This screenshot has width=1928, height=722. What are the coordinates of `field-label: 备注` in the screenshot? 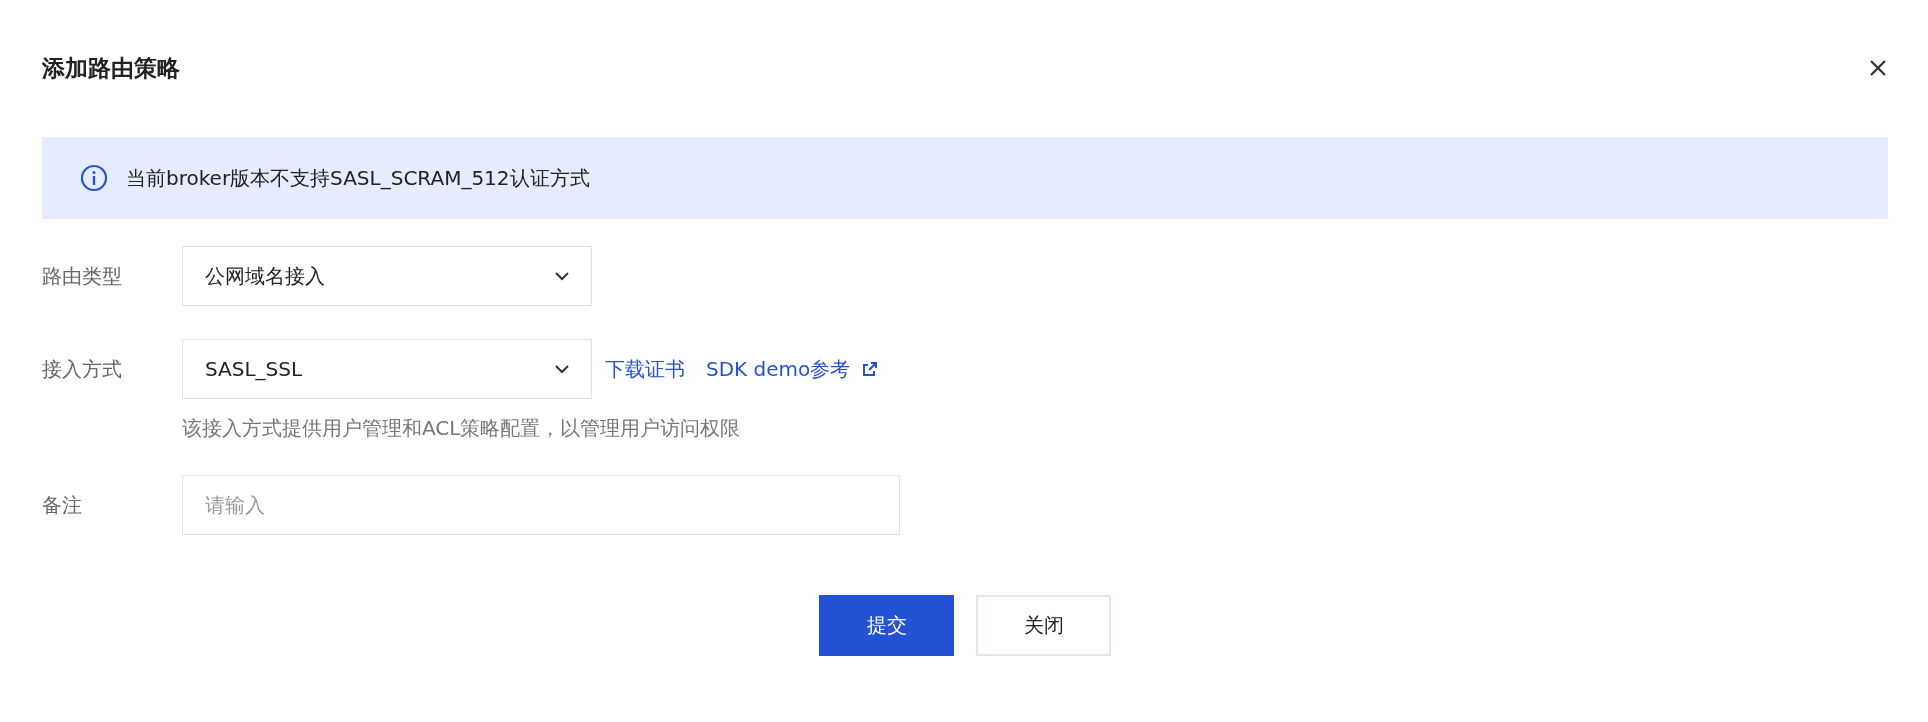 It's located at (62, 505).